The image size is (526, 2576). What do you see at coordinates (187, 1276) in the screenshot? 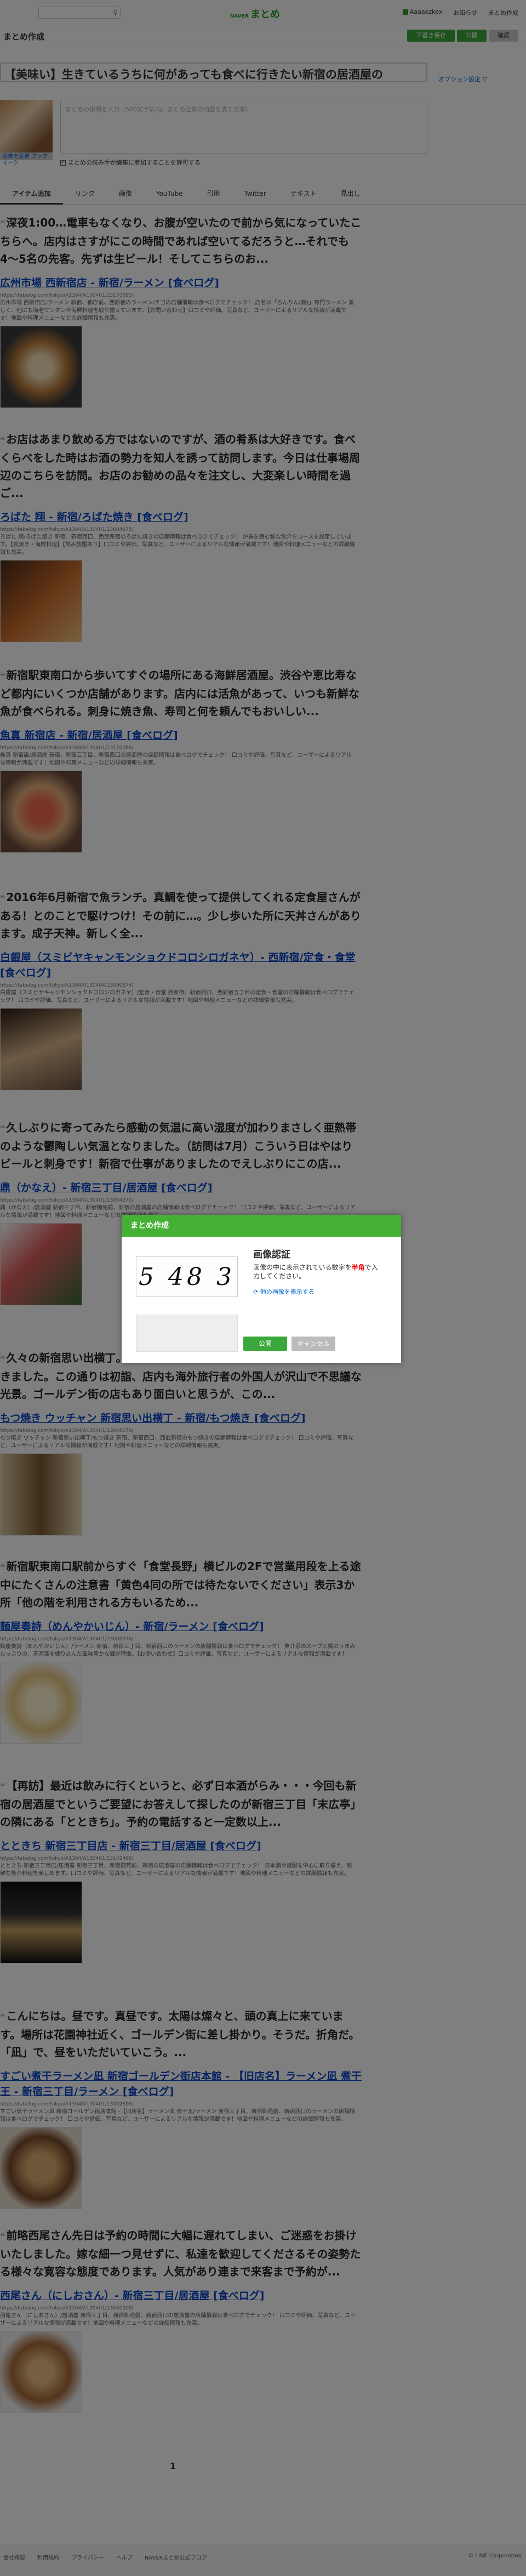
I see `captcha-image: 5 48 3` at bounding box center [187, 1276].